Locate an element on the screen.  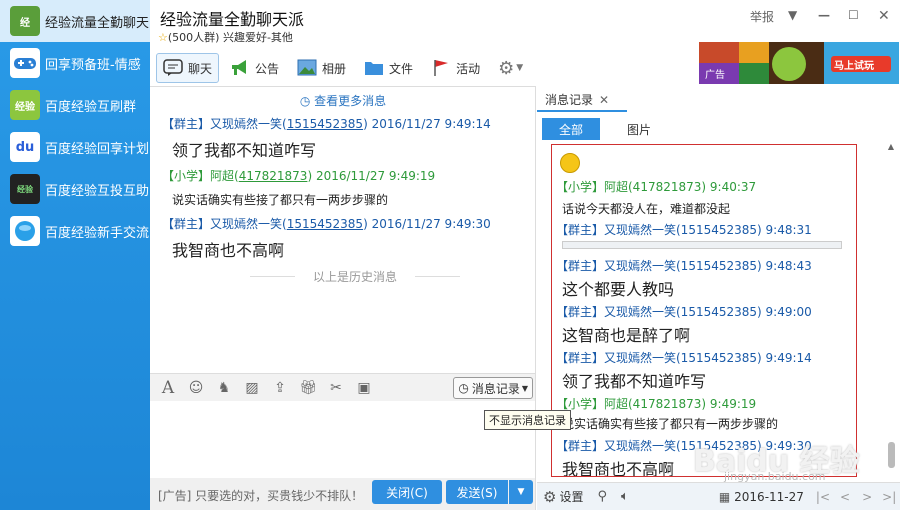
message-role: 【小学】 is located at coordinates (186, 176).